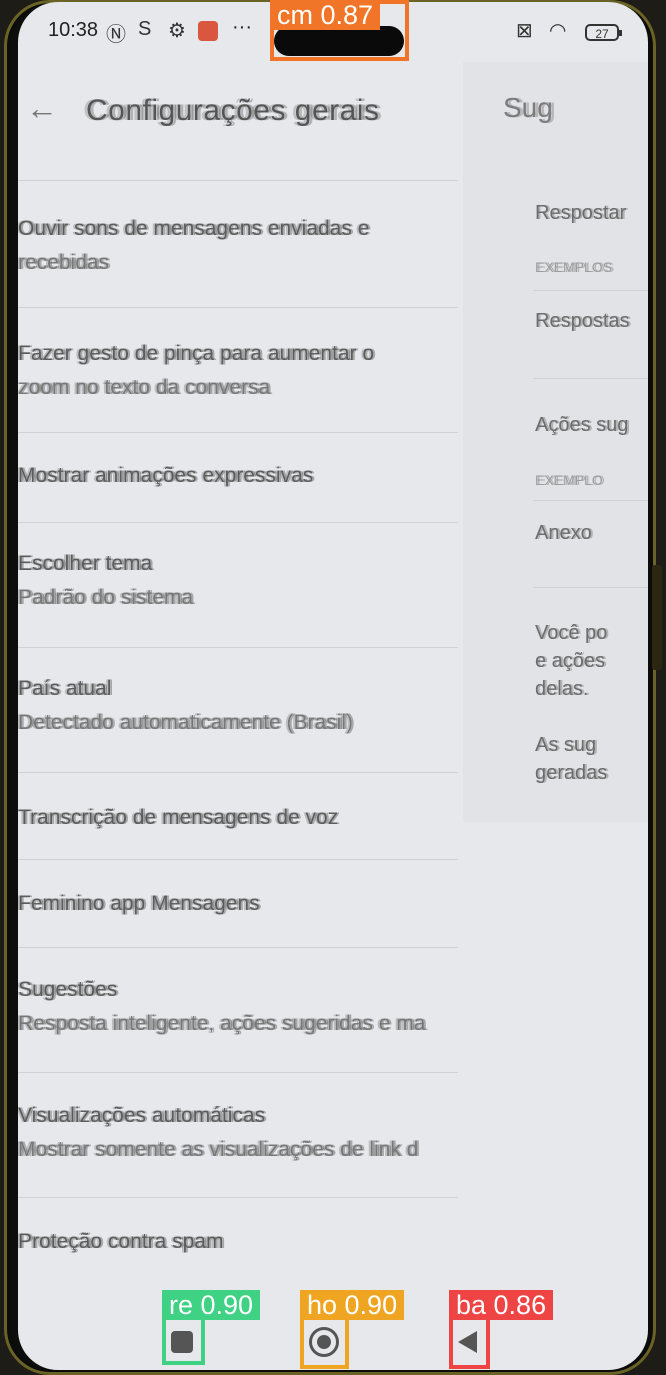 The height and width of the screenshot is (1375, 666). Describe the element at coordinates (142, 1115) in the screenshot. I see `setting-title: Visualizações automáticas` at that location.